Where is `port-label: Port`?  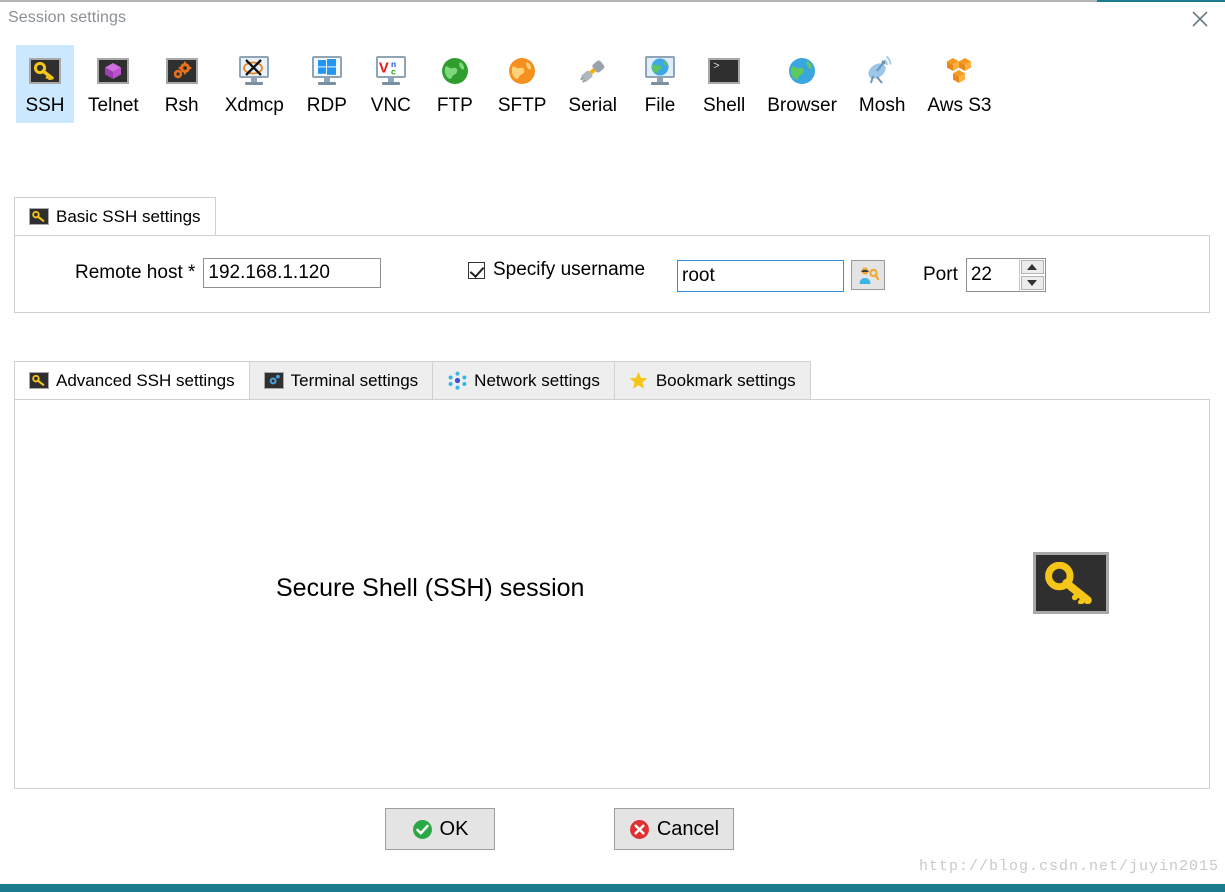
port-label: Port is located at coordinates (940, 274).